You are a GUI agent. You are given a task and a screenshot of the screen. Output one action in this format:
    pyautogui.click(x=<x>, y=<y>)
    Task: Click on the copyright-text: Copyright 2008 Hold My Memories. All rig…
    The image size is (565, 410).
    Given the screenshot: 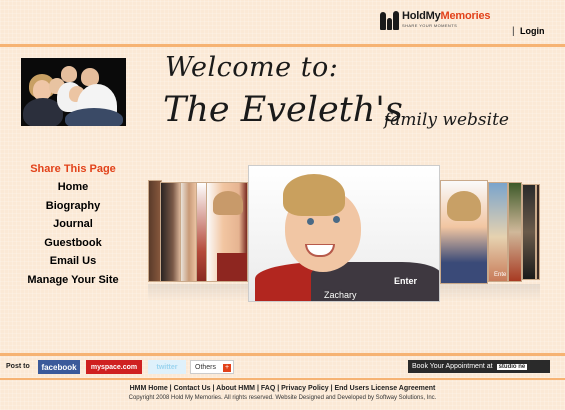 What is the action you would take?
    pyautogui.click(x=282, y=398)
    